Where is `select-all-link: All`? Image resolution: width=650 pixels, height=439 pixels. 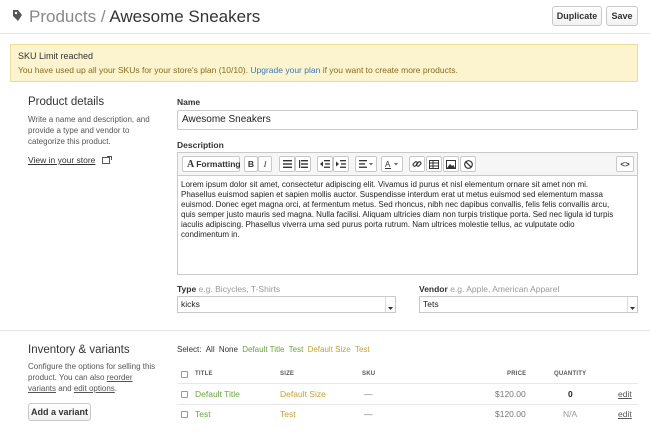
select-all-link: All is located at coordinates (210, 349).